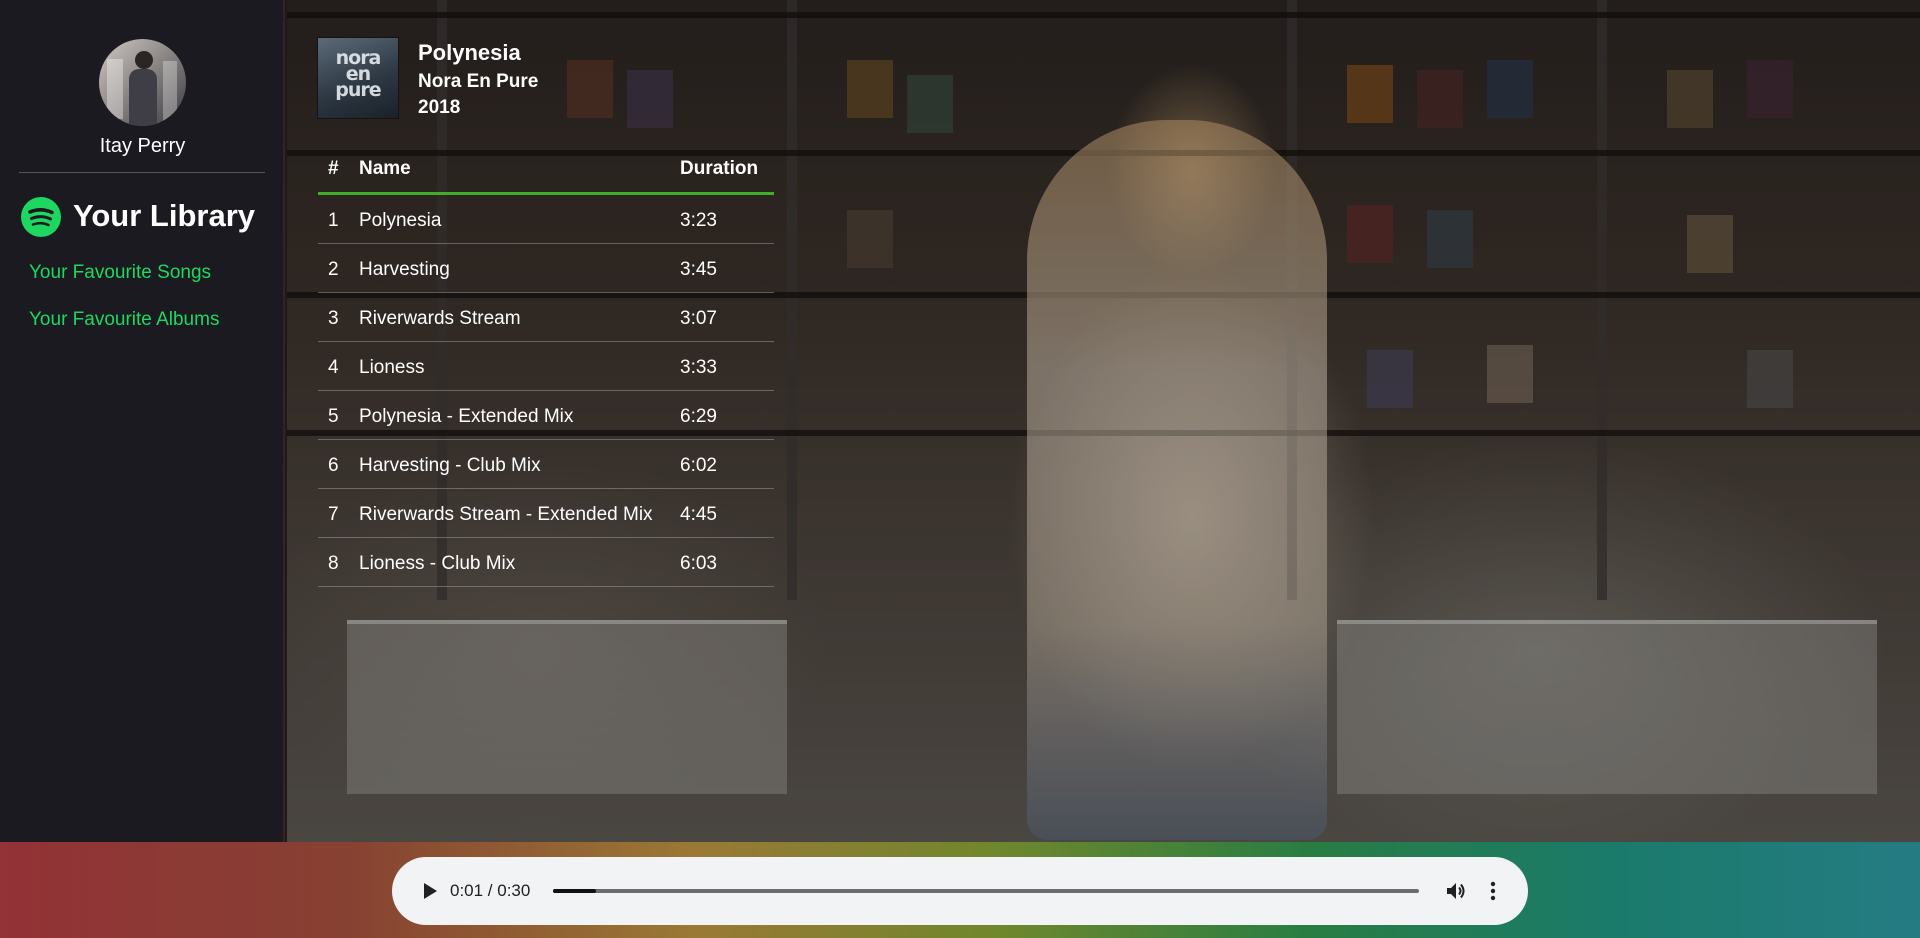  What do you see at coordinates (546, 219) in the screenshot?
I see `table-row: 1 Polynesia 3:23` at bounding box center [546, 219].